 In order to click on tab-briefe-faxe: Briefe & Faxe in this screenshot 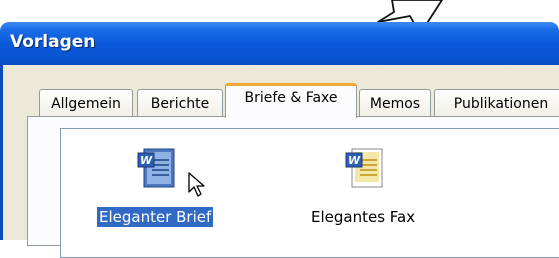, I will do `click(291, 100)`.